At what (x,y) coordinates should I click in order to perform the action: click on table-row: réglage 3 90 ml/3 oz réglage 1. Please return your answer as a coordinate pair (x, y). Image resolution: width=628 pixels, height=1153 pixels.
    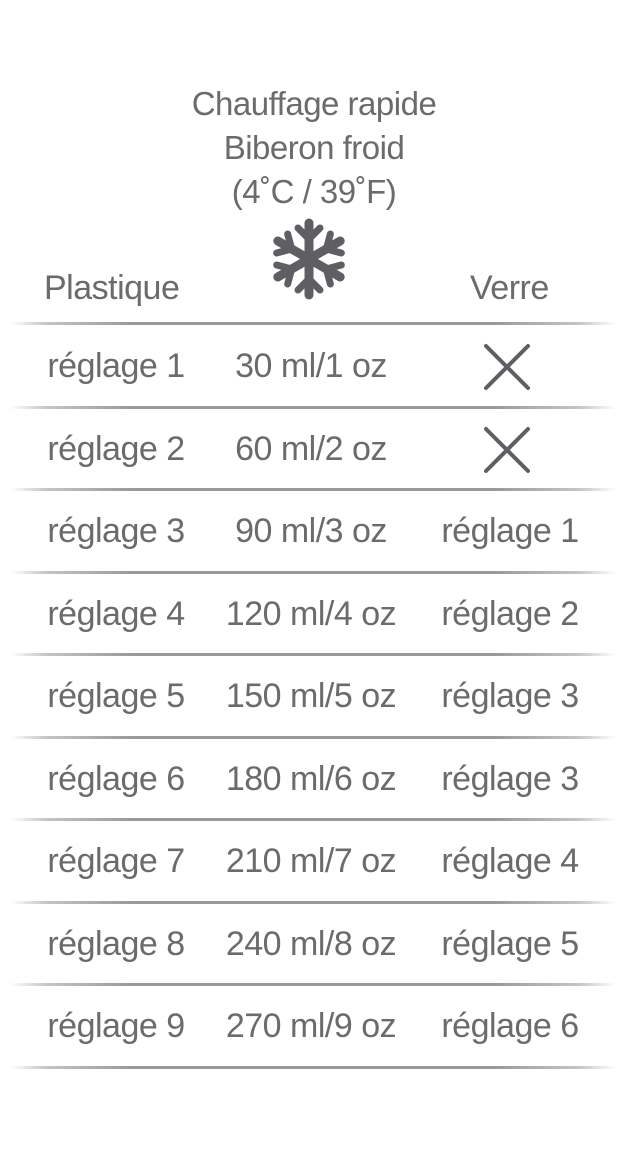
    Looking at the image, I should click on (314, 532).